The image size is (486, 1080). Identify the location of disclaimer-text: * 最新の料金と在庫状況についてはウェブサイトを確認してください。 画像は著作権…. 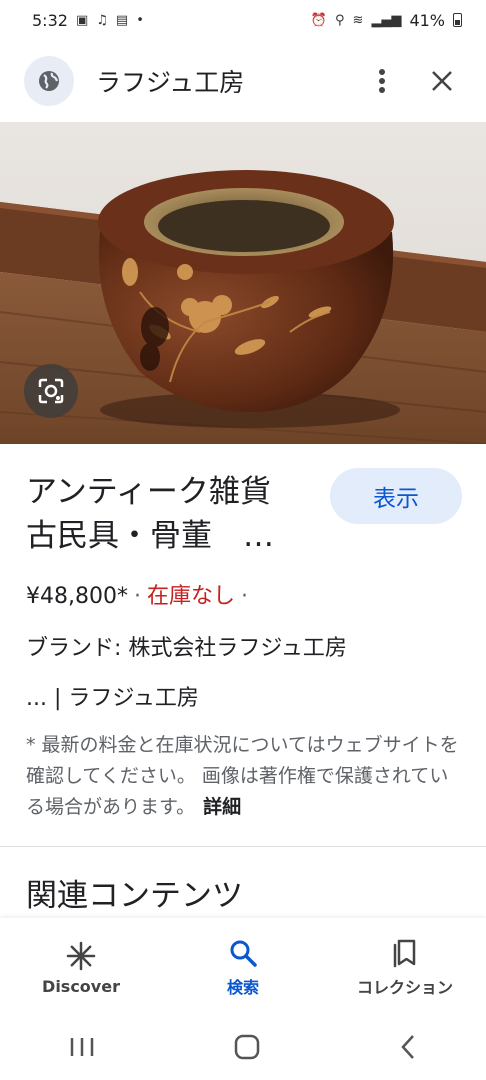
(242, 776).